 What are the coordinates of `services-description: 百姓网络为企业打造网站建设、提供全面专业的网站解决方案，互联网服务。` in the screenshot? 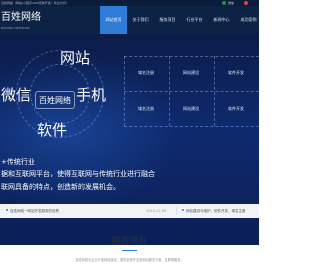 It's located at (129, 260).